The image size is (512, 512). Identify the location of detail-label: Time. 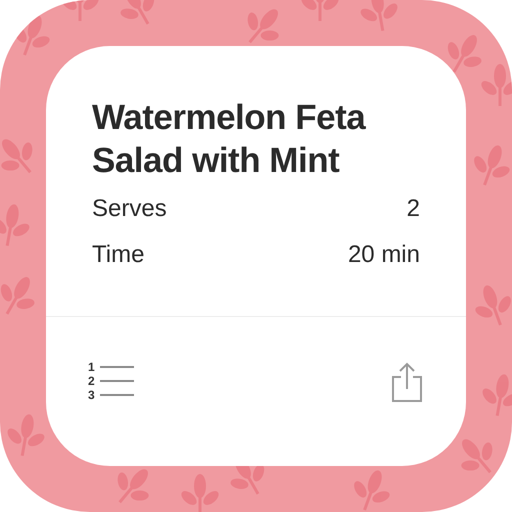
(118, 255).